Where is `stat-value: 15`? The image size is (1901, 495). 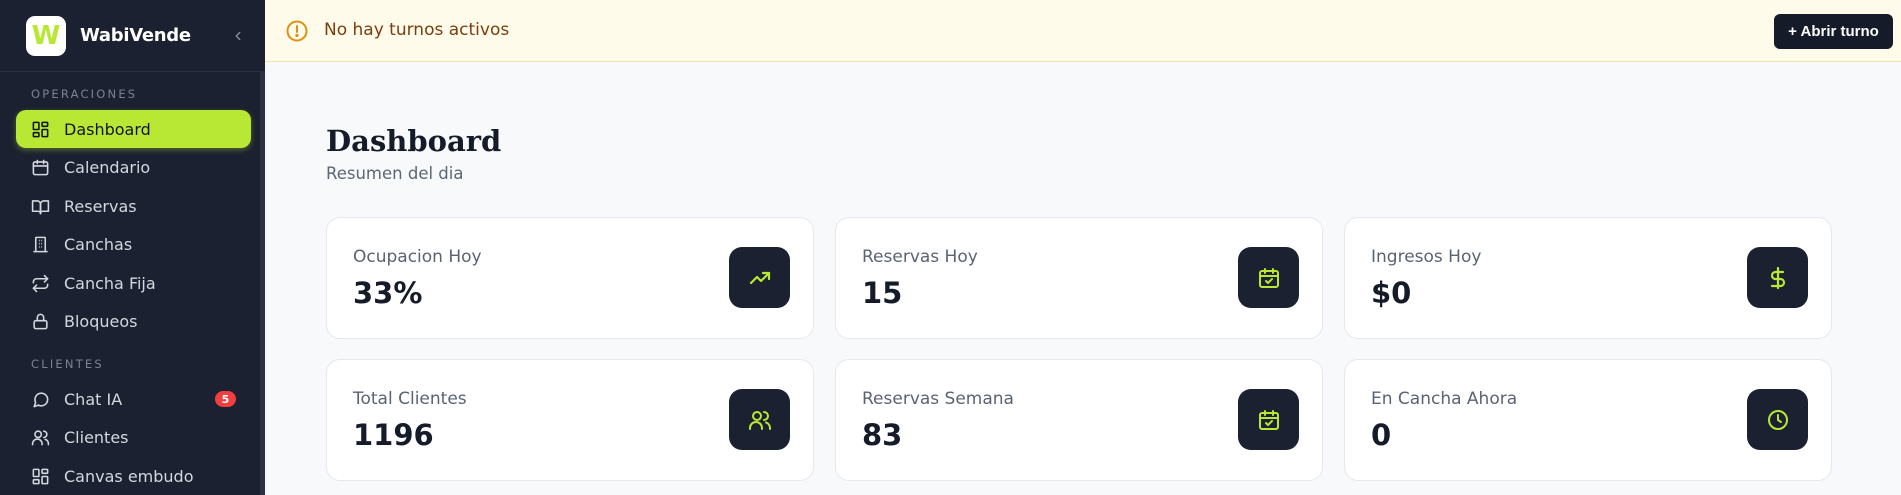
stat-value: 15 is located at coordinates (882, 293).